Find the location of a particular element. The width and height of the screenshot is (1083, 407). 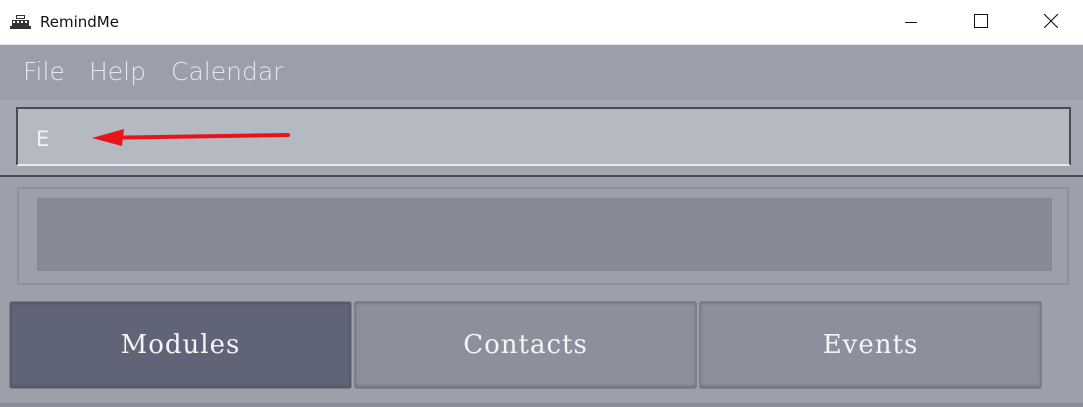

bottom-divider is located at coordinates (541, 405).